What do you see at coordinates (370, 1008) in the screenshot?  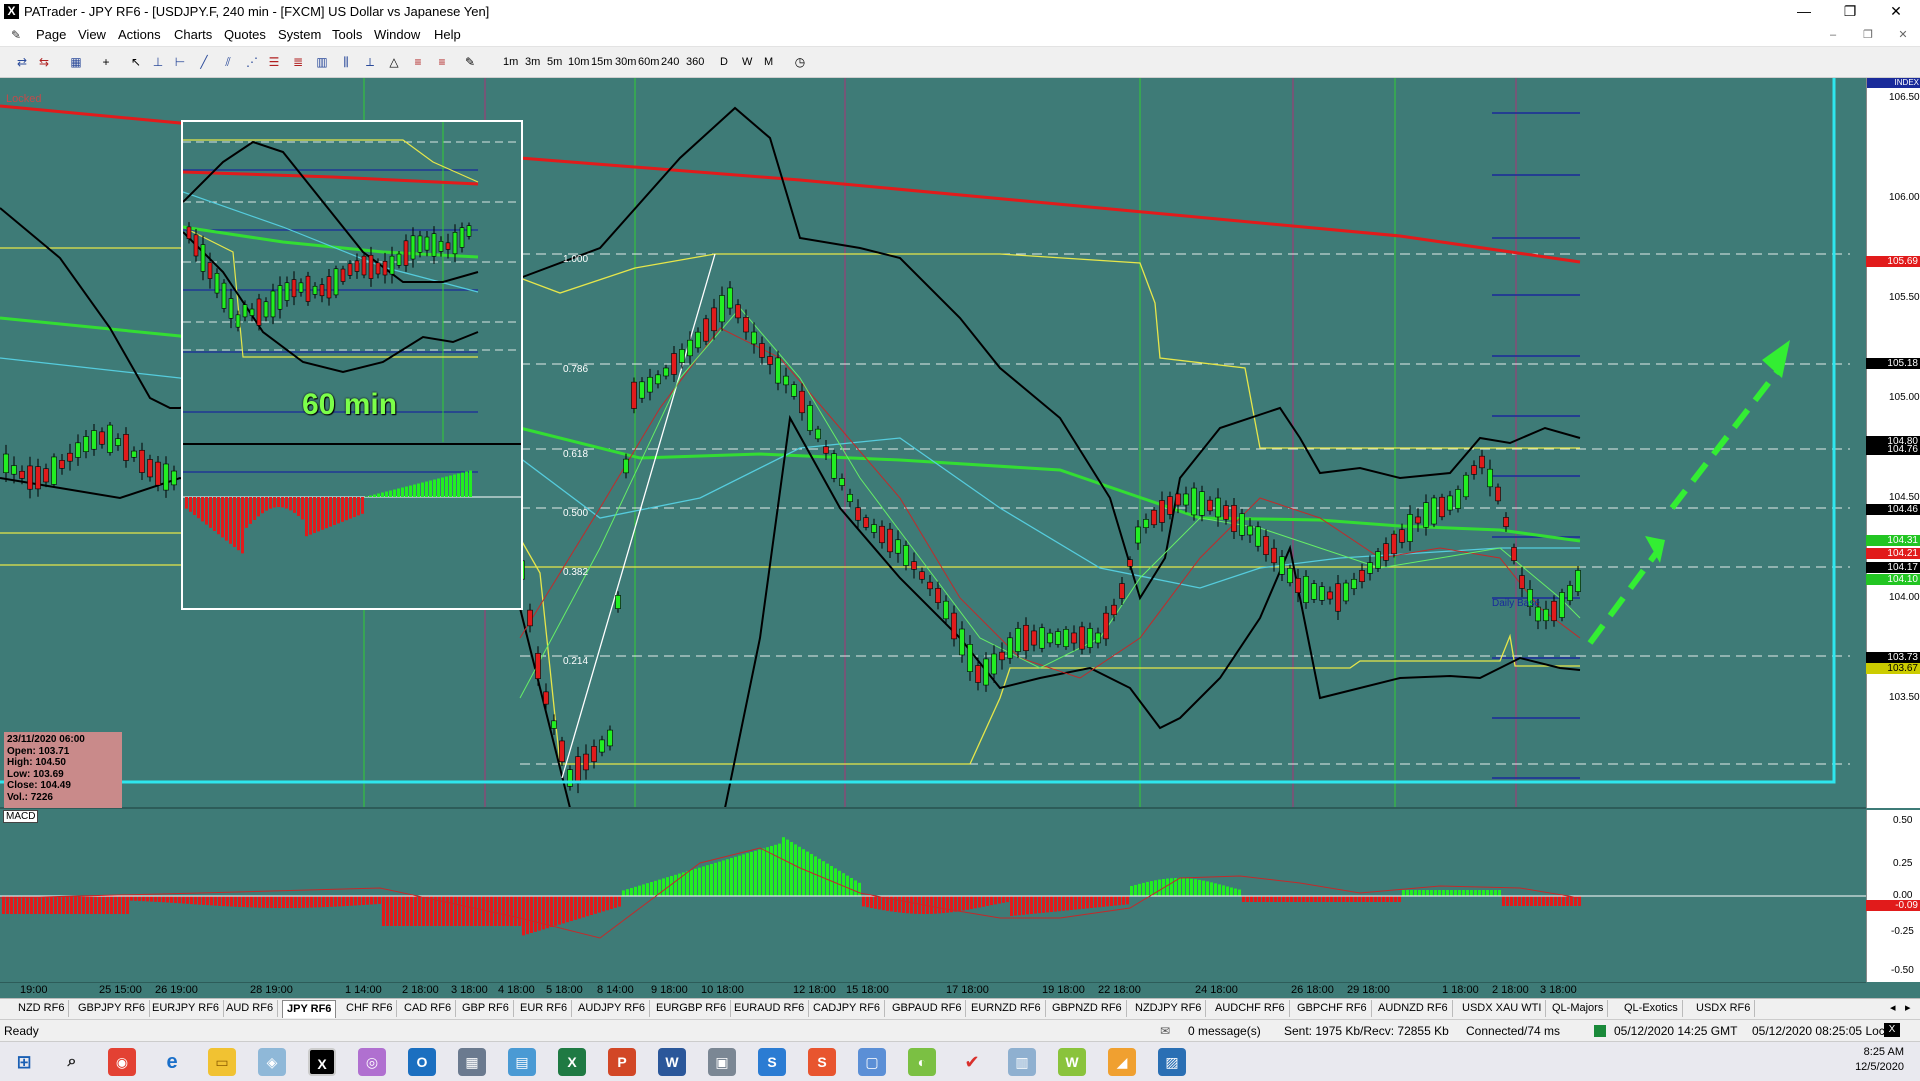 I see `tab-chf-rf6: CHF RF6` at bounding box center [370, 1008].